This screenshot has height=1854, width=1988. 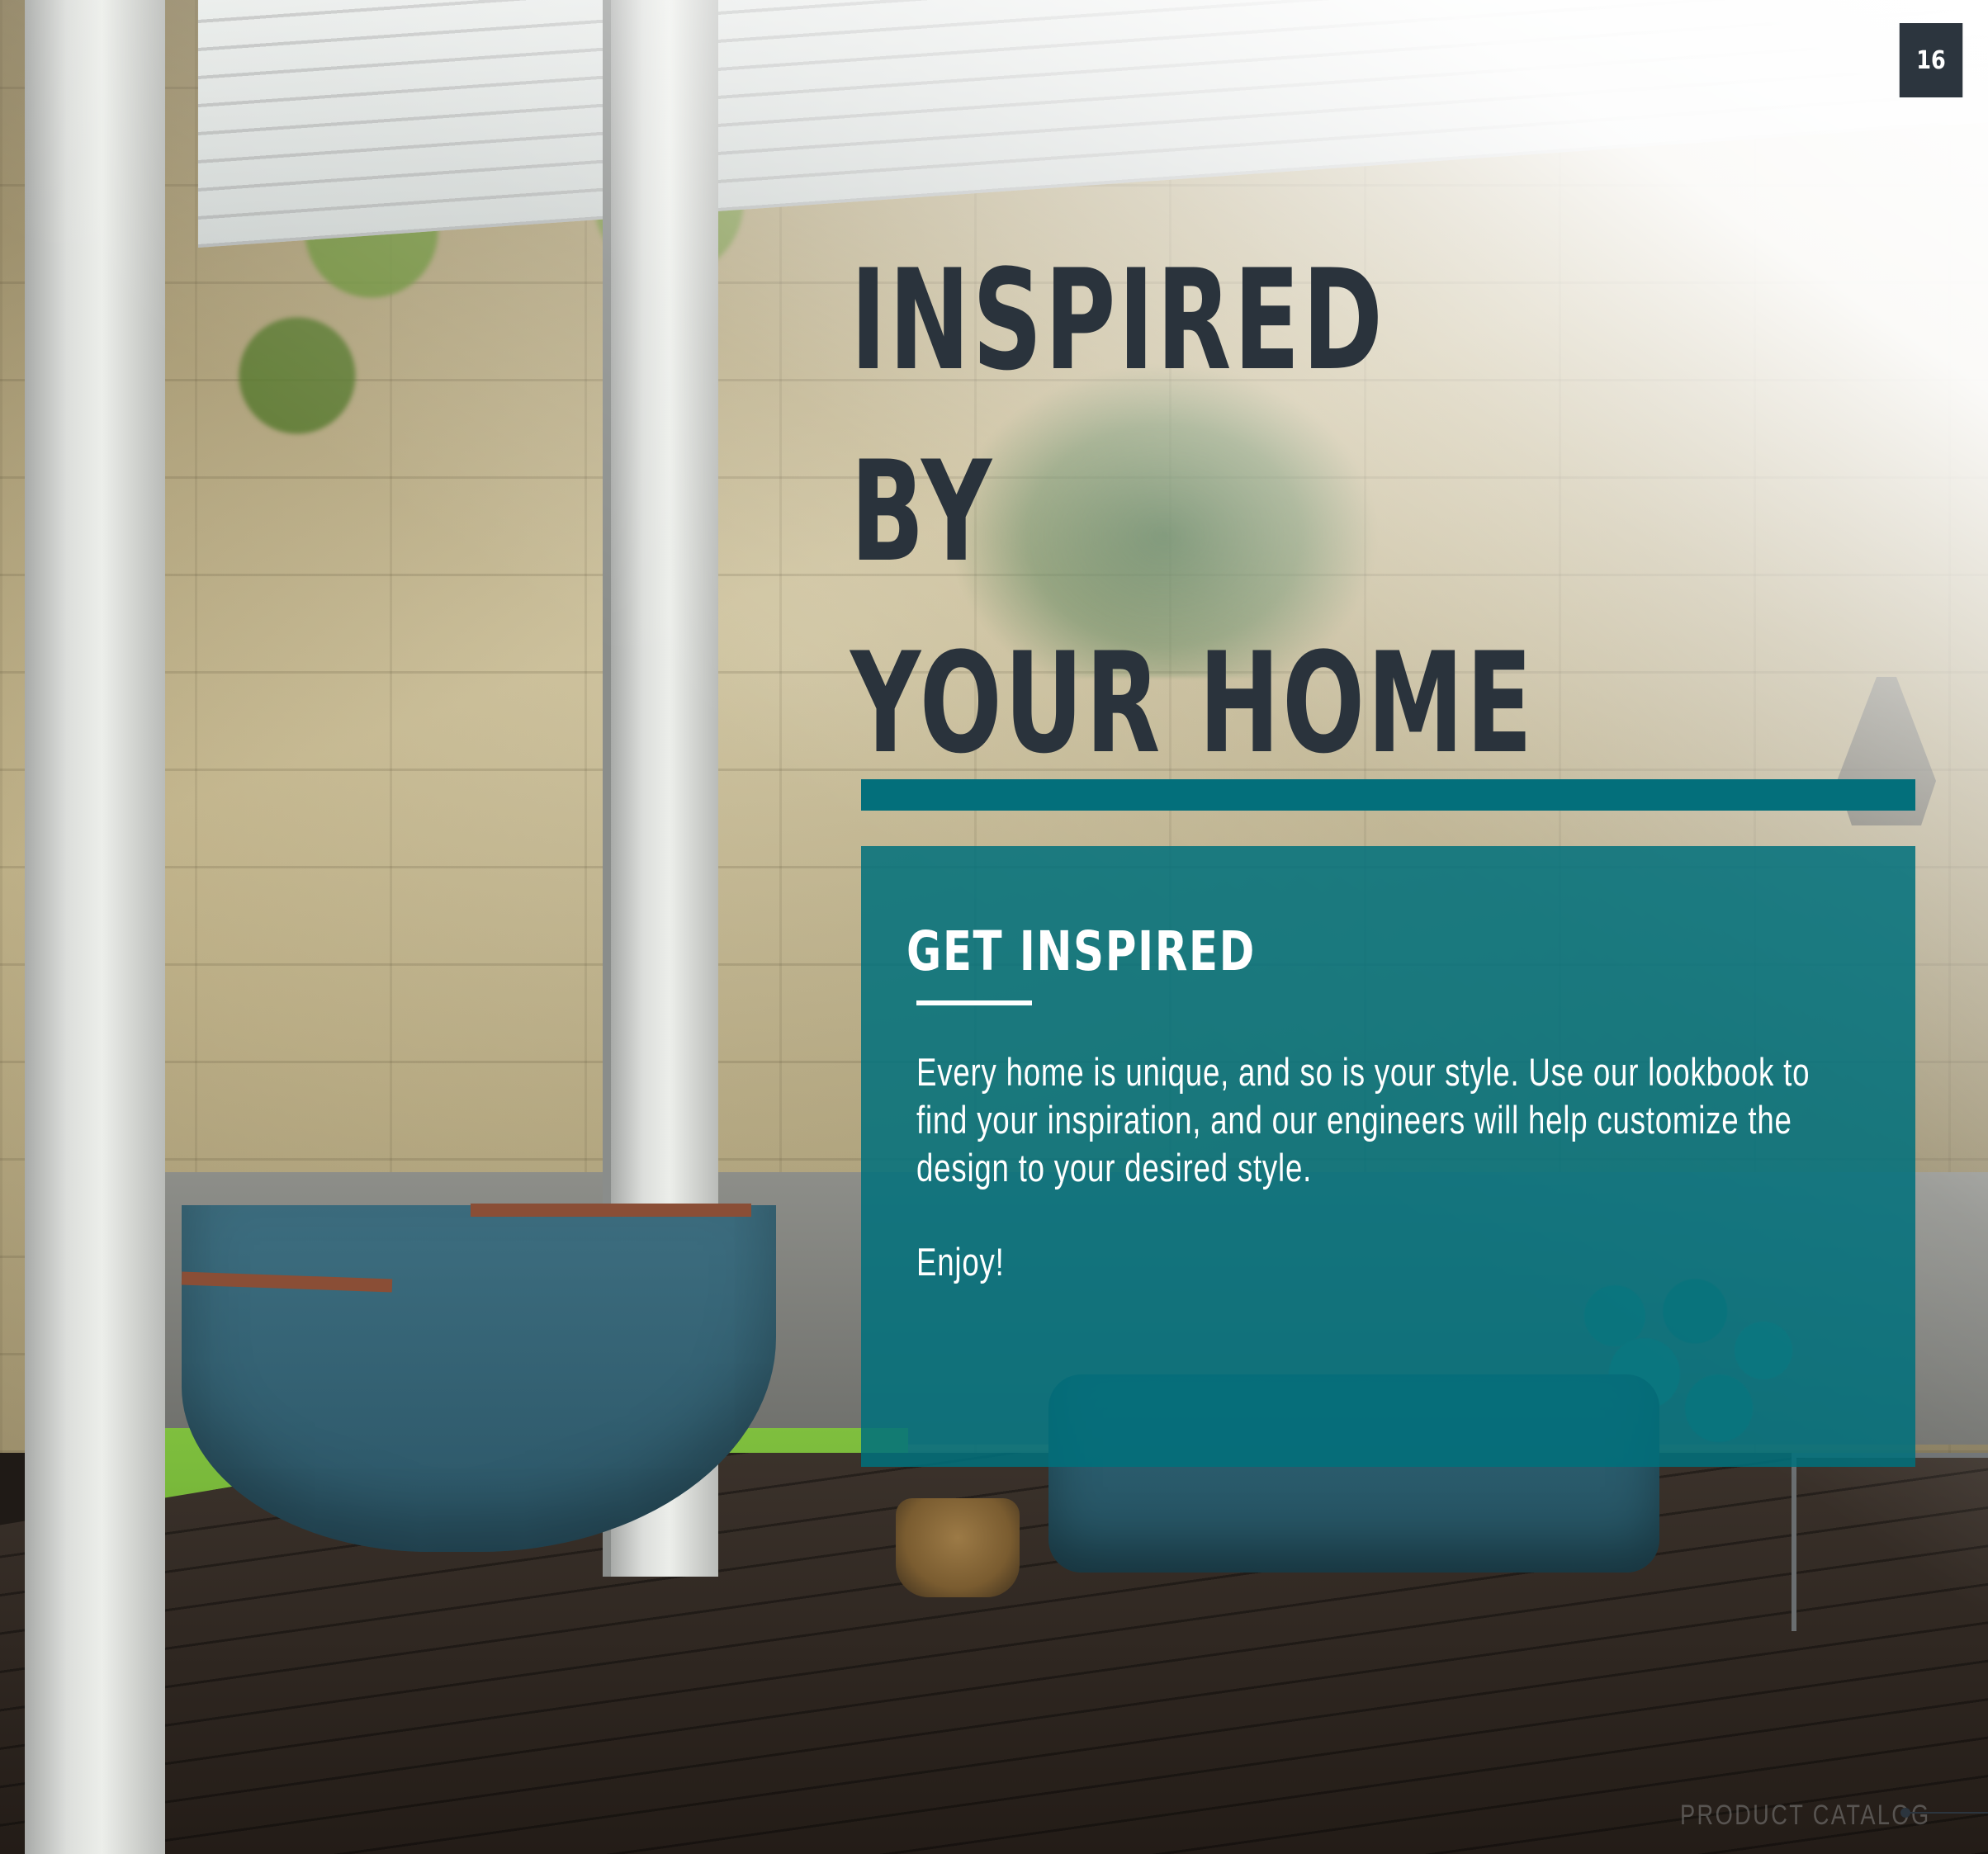 What do you see at coordinates (1192, 512) in the screenshot?
I see `page-headline: INSPIRED BY YOUR HOME` at bounding box center [1192, 512].